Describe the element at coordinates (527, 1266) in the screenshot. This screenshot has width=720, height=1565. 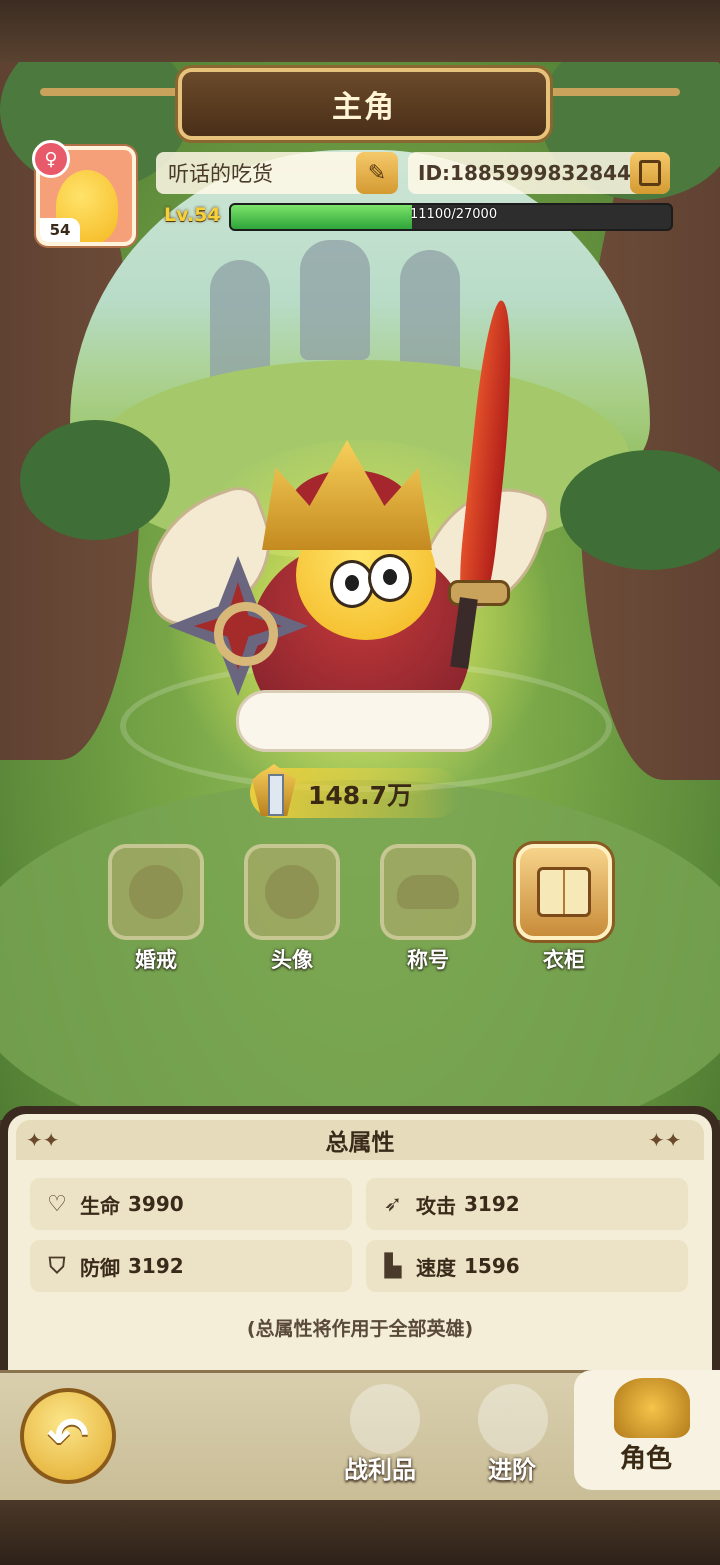
I see `stat-speed: ▙ 速度 1596` at that location.